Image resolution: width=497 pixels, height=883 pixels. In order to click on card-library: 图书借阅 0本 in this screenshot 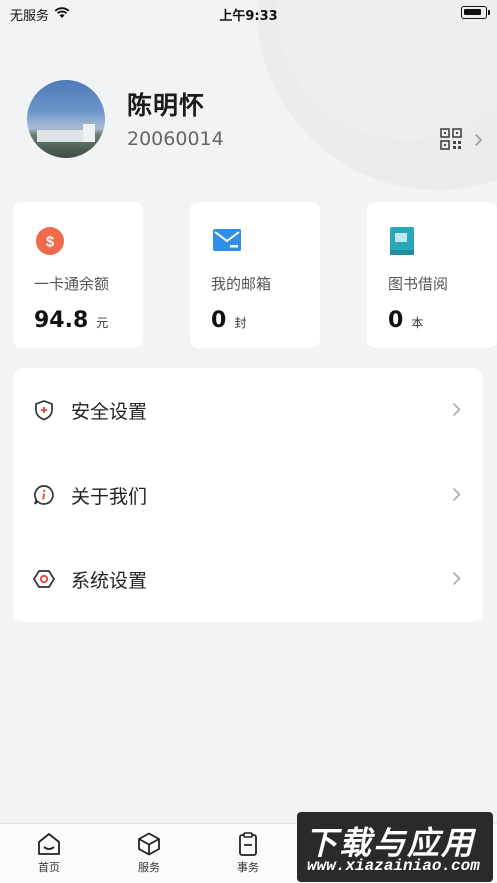, I will do `click(432, 275)`.